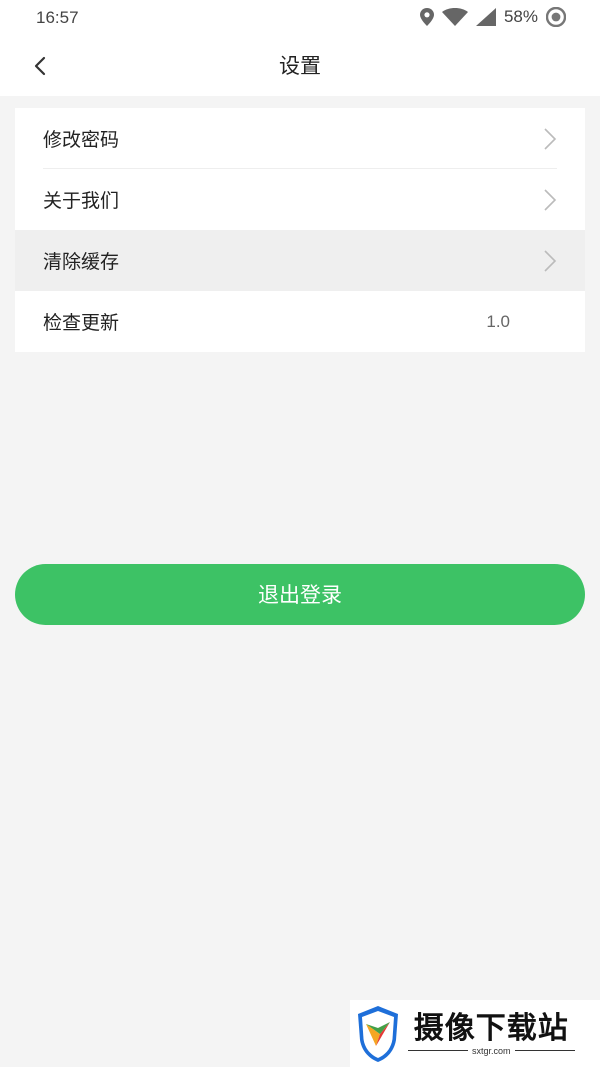 The image size is (600, 1067). I want to click on status-bar: 16:57 58%, so click(300, 18).